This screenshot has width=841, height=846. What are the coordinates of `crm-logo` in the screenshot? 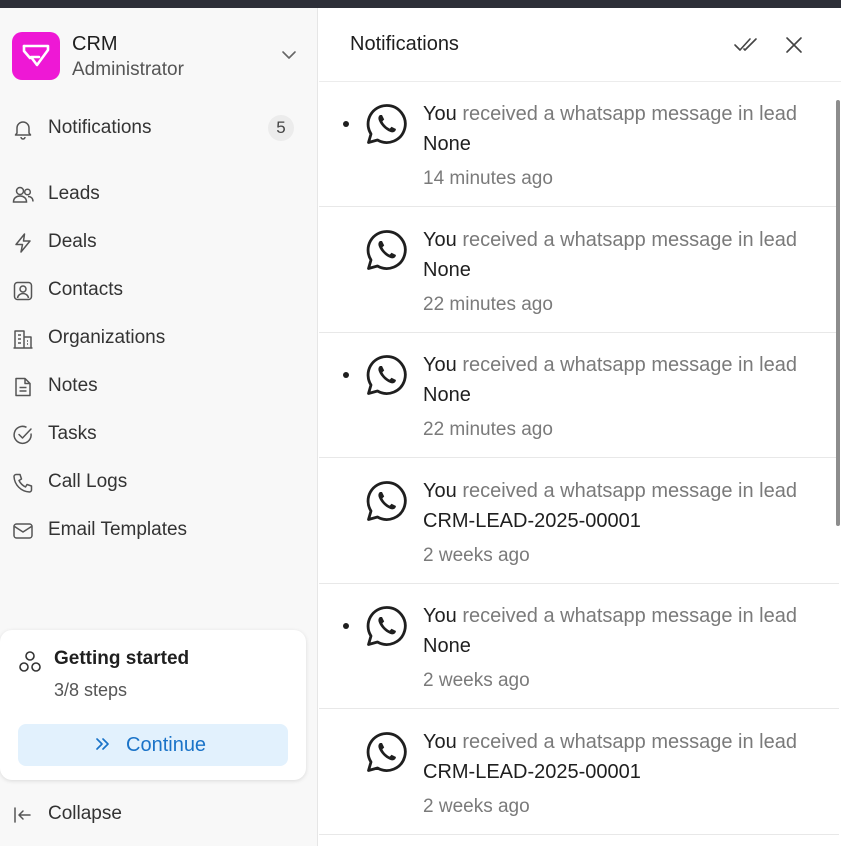 It's located at (36, 56).